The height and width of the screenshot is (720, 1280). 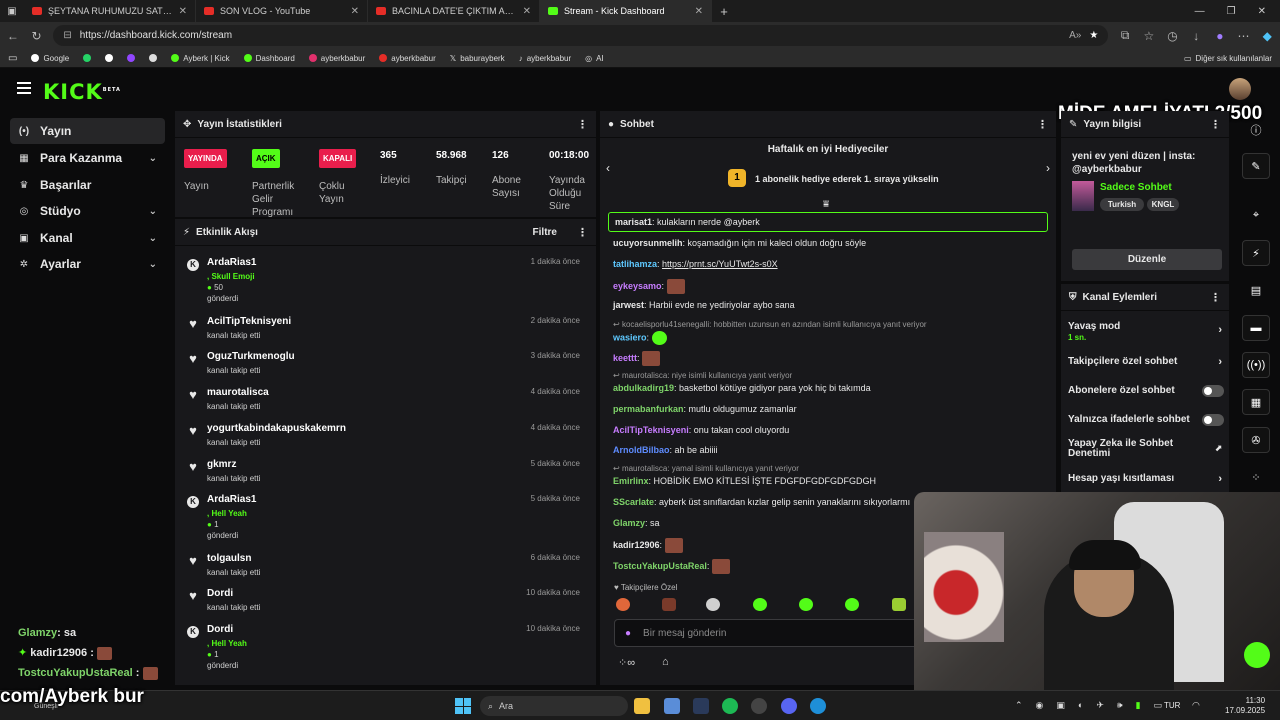 What do you see at coordinates (87, 58) in the screenshot?
I see `whatsapp-icon` at bounding box center [87, 58].